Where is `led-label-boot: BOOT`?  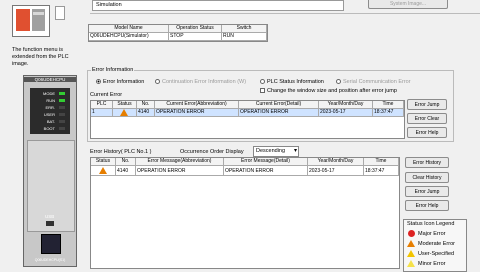 led-label-boot: BOOT is located at coordinates (49, 128).